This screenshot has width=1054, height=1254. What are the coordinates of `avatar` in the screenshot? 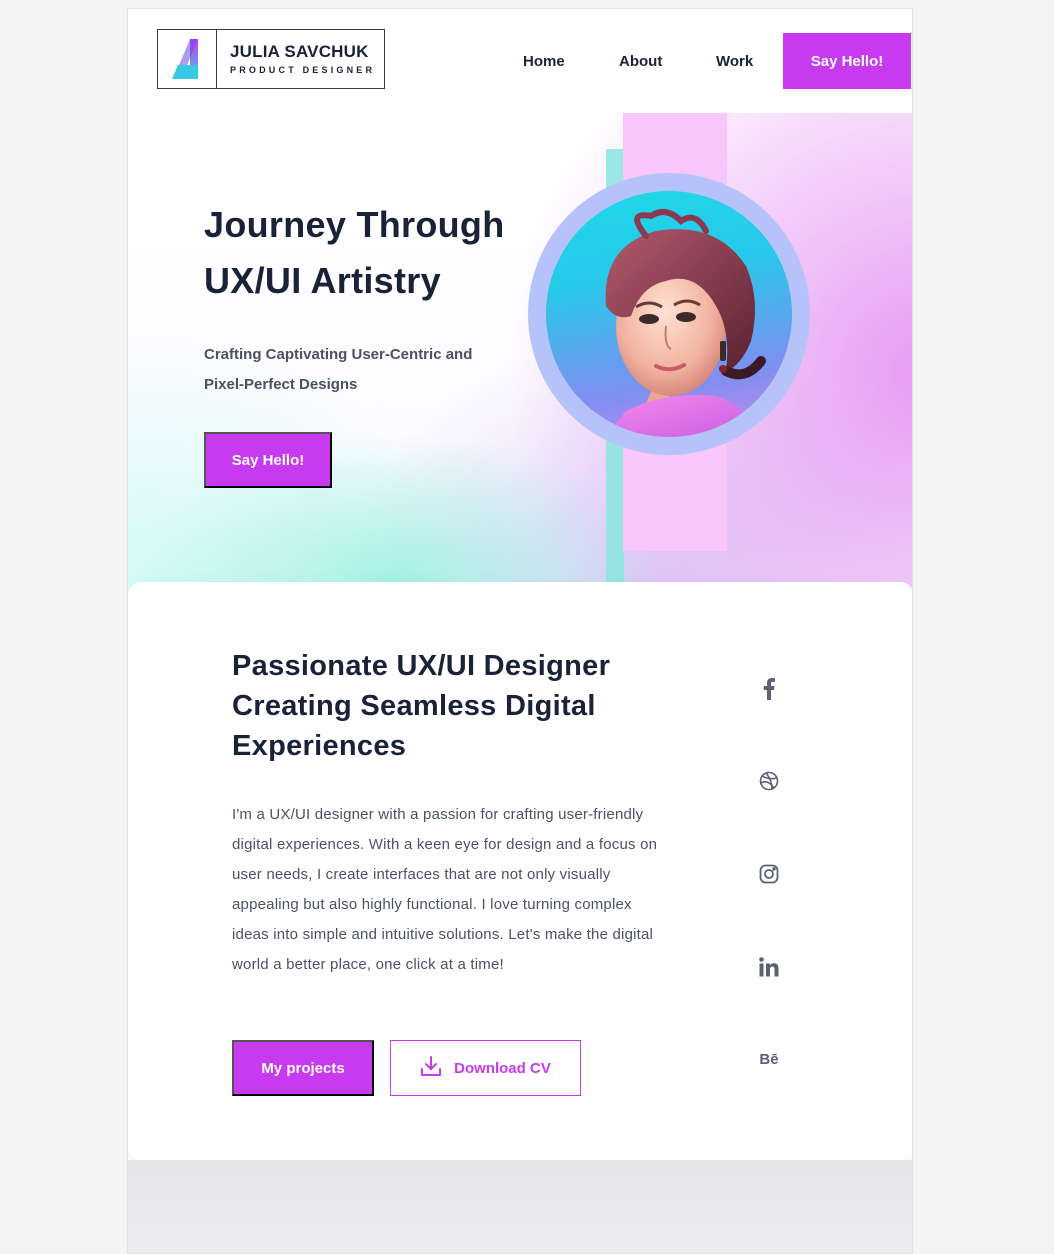 It's located at (669, 314).